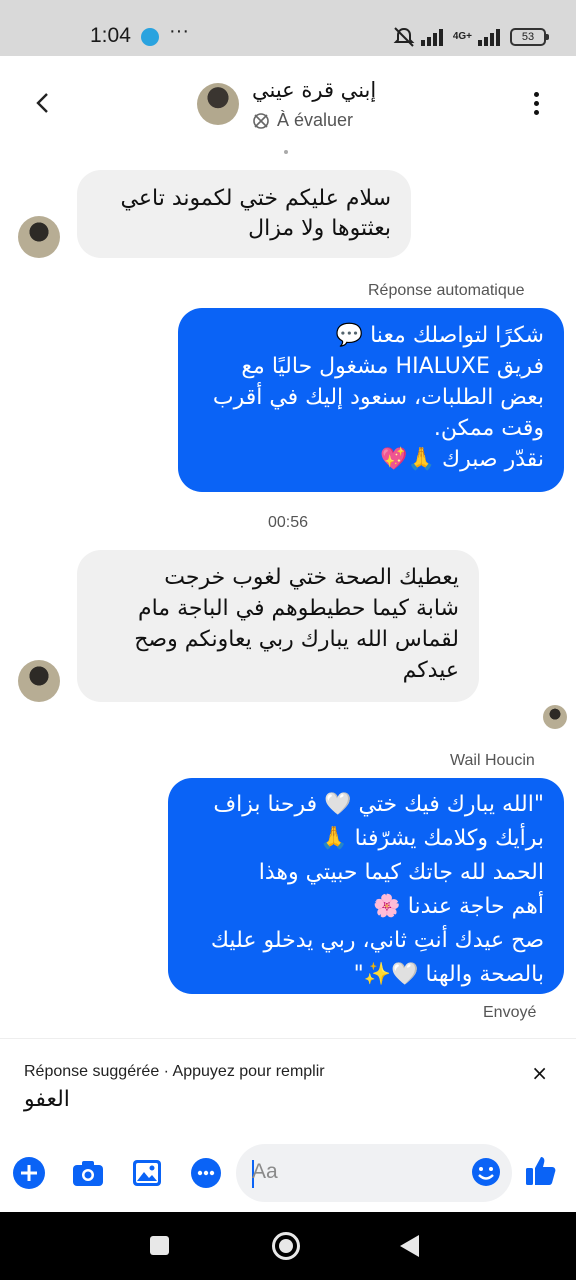 The width and height of the screenshot is (576, 1280). What do you see at coordinates (288, 522) in the screenshot?
I see `timestamp: 00:56` at bounding box center [288, 522].